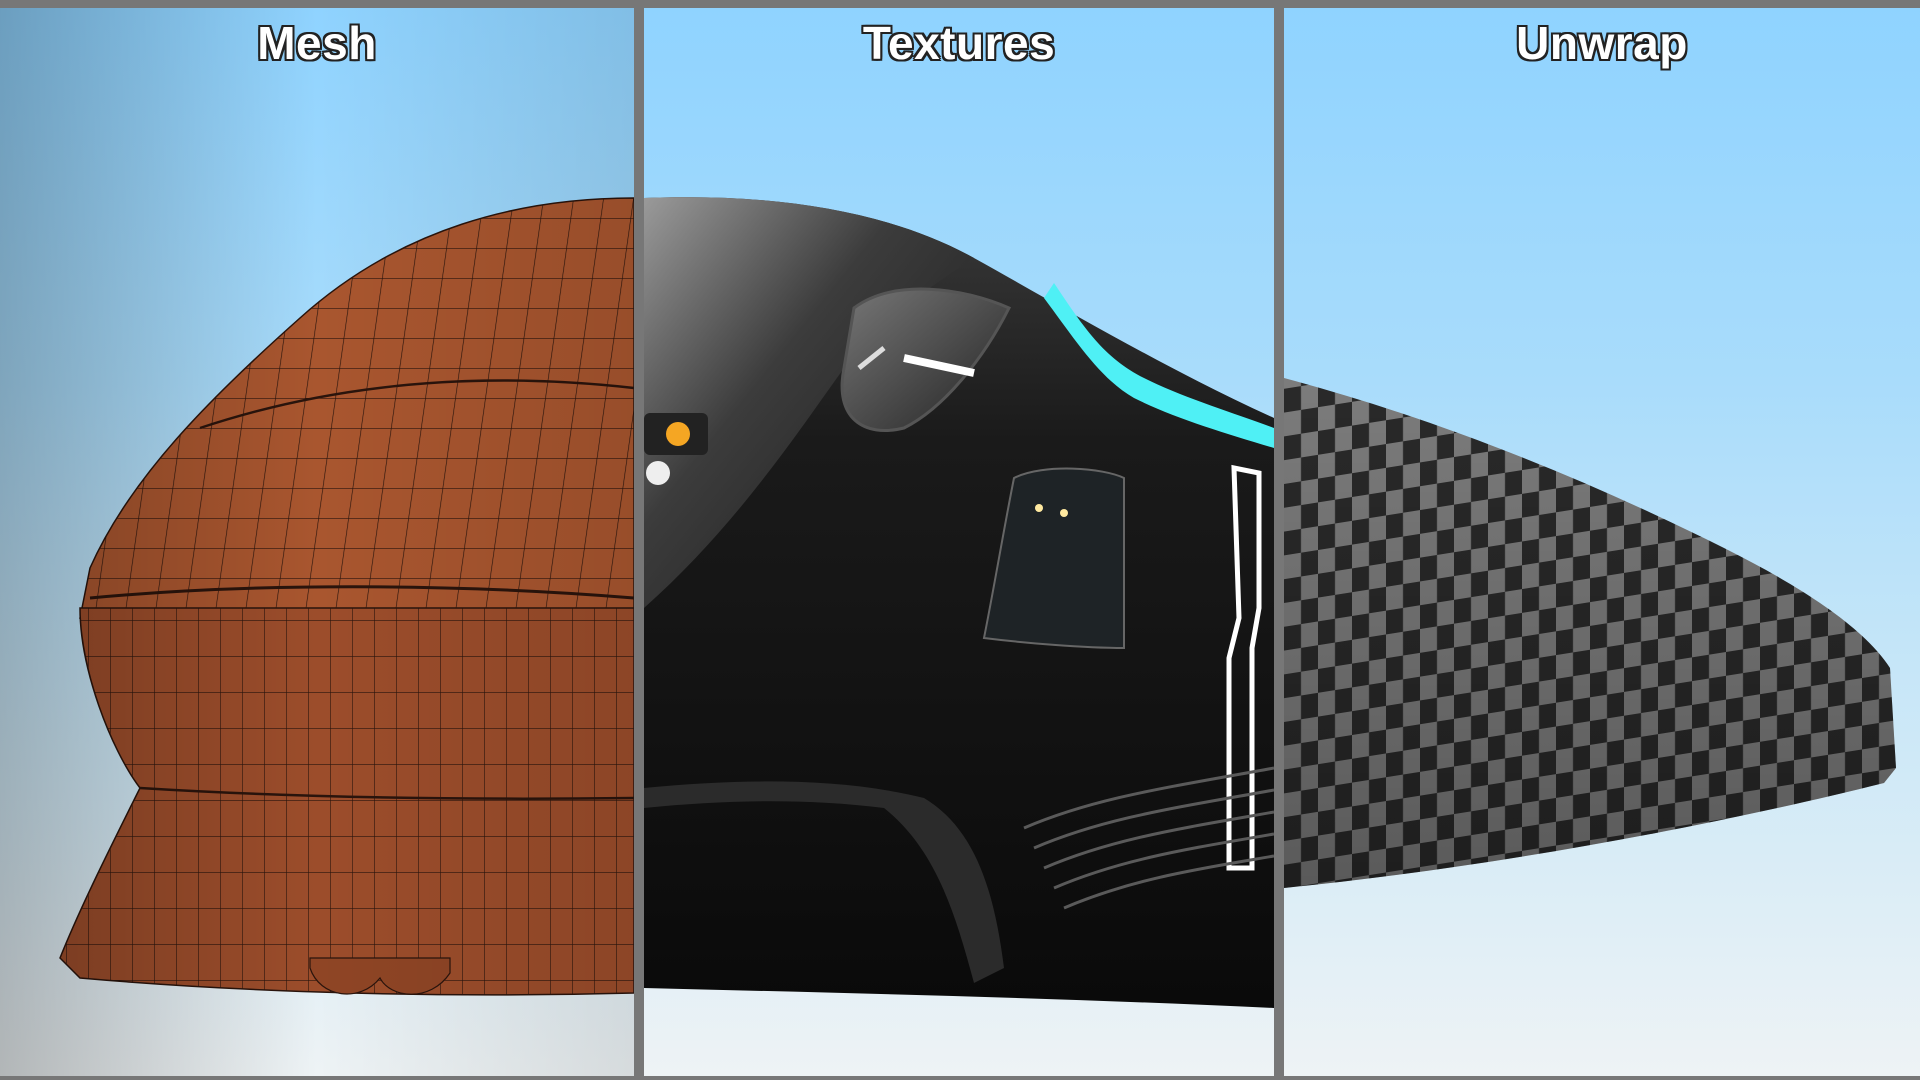  What do you see at coordinates (317, 43) in the screenshot?
I see `mesh-panel-title: Mesh` at bounding box center [317, 43].